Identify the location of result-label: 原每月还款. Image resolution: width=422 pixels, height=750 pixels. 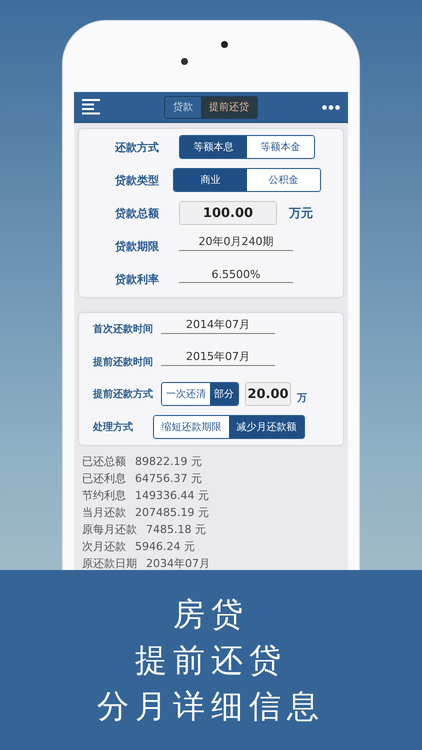
(109, 530).